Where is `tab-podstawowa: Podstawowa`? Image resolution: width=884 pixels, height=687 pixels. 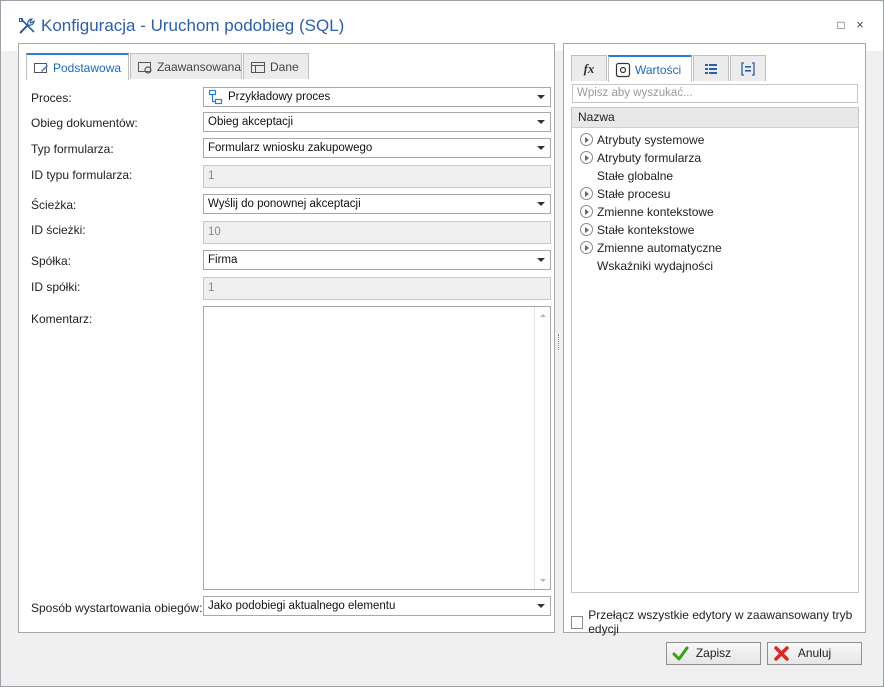 tab-podstawowa: Podstawowa is located at coordinates (77, 66).